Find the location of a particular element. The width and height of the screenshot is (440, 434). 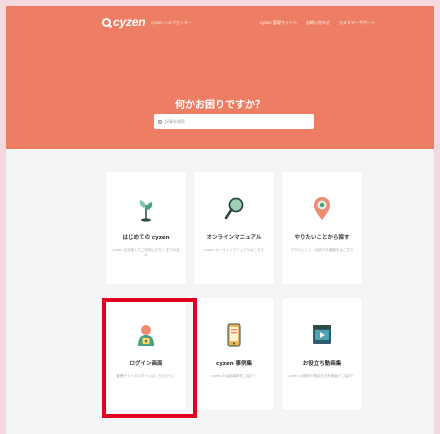

card-case-studies: cyzen 事例集 cyzen の活用事例をご紹介！ is located at coordinates (234, 354).